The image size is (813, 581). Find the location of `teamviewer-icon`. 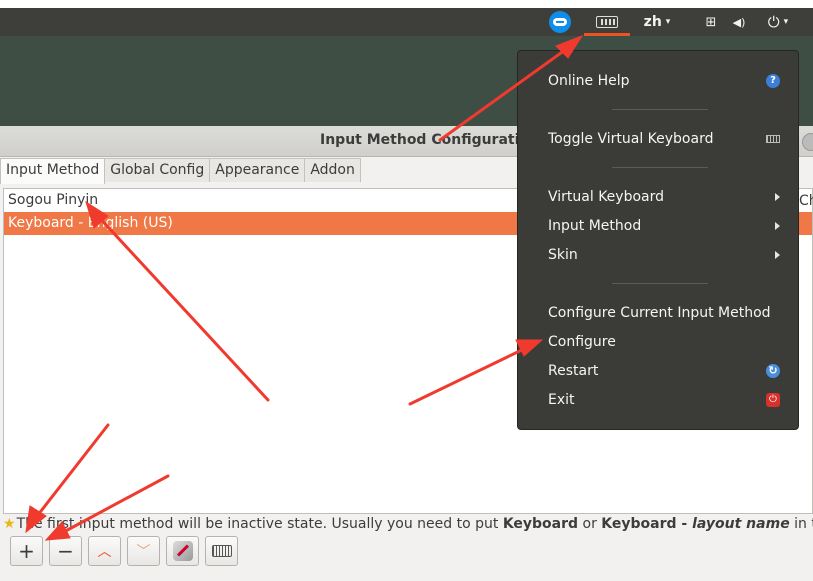

teamviewer-icon is located at coordinates (560, 22).